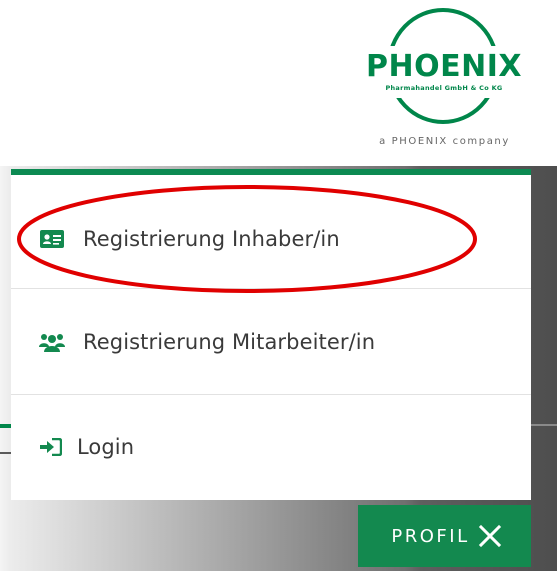 This screenshot has width=557, height=571. I want to click on menu-item-label: Registrierung Inhaber/in, so click(211, 238).